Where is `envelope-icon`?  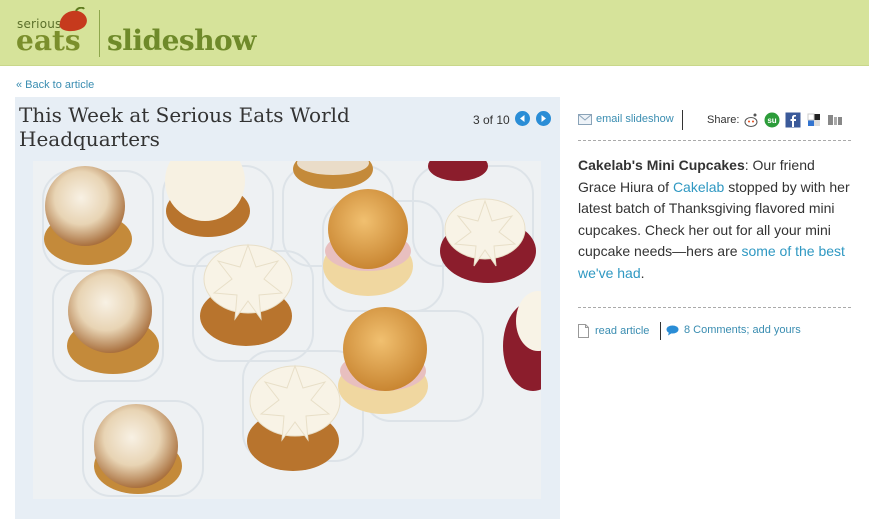 envelope-icon is located at coordinates (585, 119).